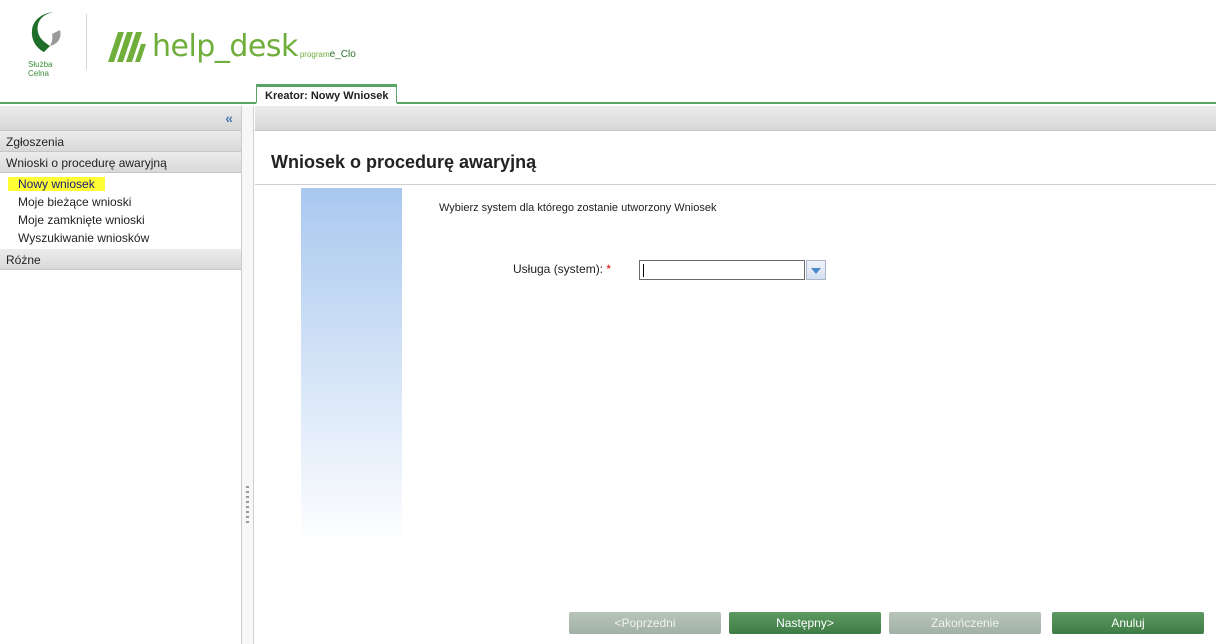 The height and width of the screenshot is (644, 1216). What do you see at coordinates (722, 270) in the screenshot?
I see `service-system-input` at bounding box center [722, 270].